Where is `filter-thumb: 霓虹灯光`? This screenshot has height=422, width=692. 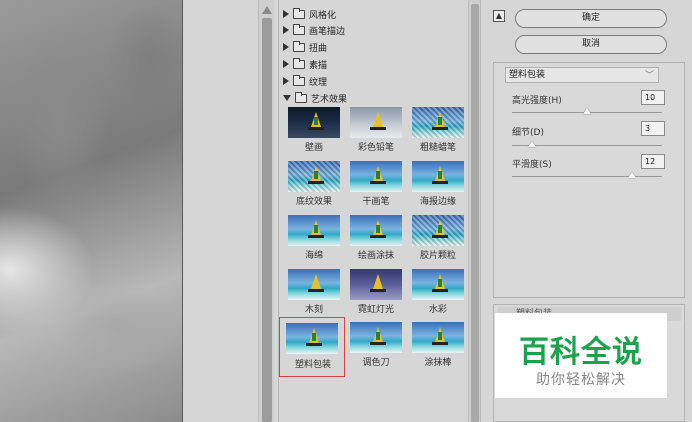
filter-thumb: 霓虹灯光 is located at coordinates (376, 292).